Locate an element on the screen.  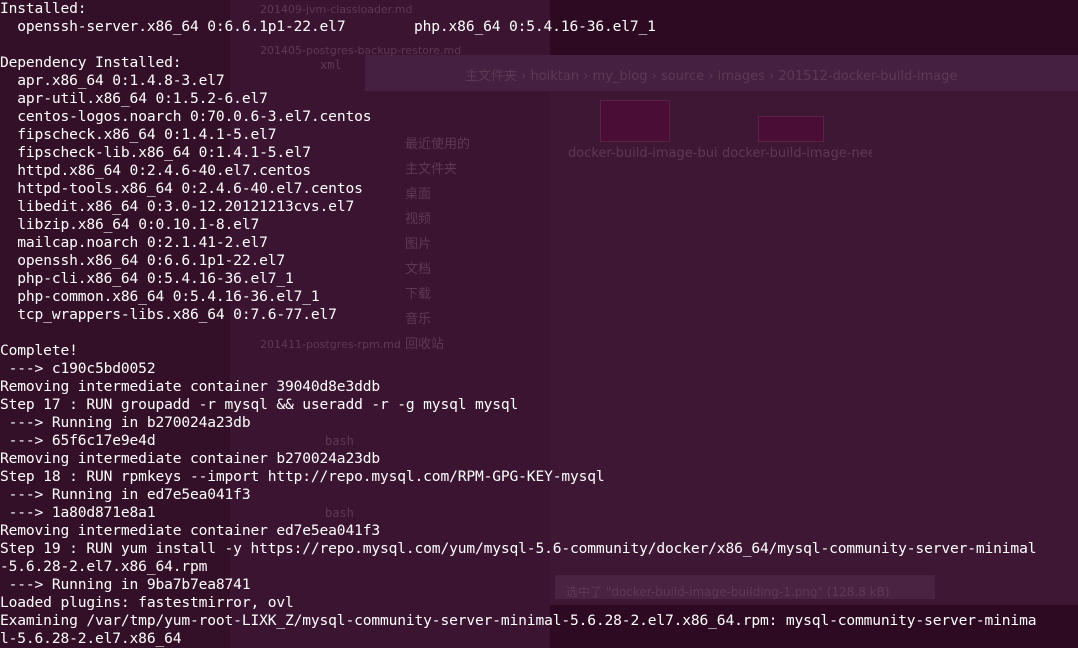
output-line: ---> c190c5bd0052 is located at coordinates (78, 368).